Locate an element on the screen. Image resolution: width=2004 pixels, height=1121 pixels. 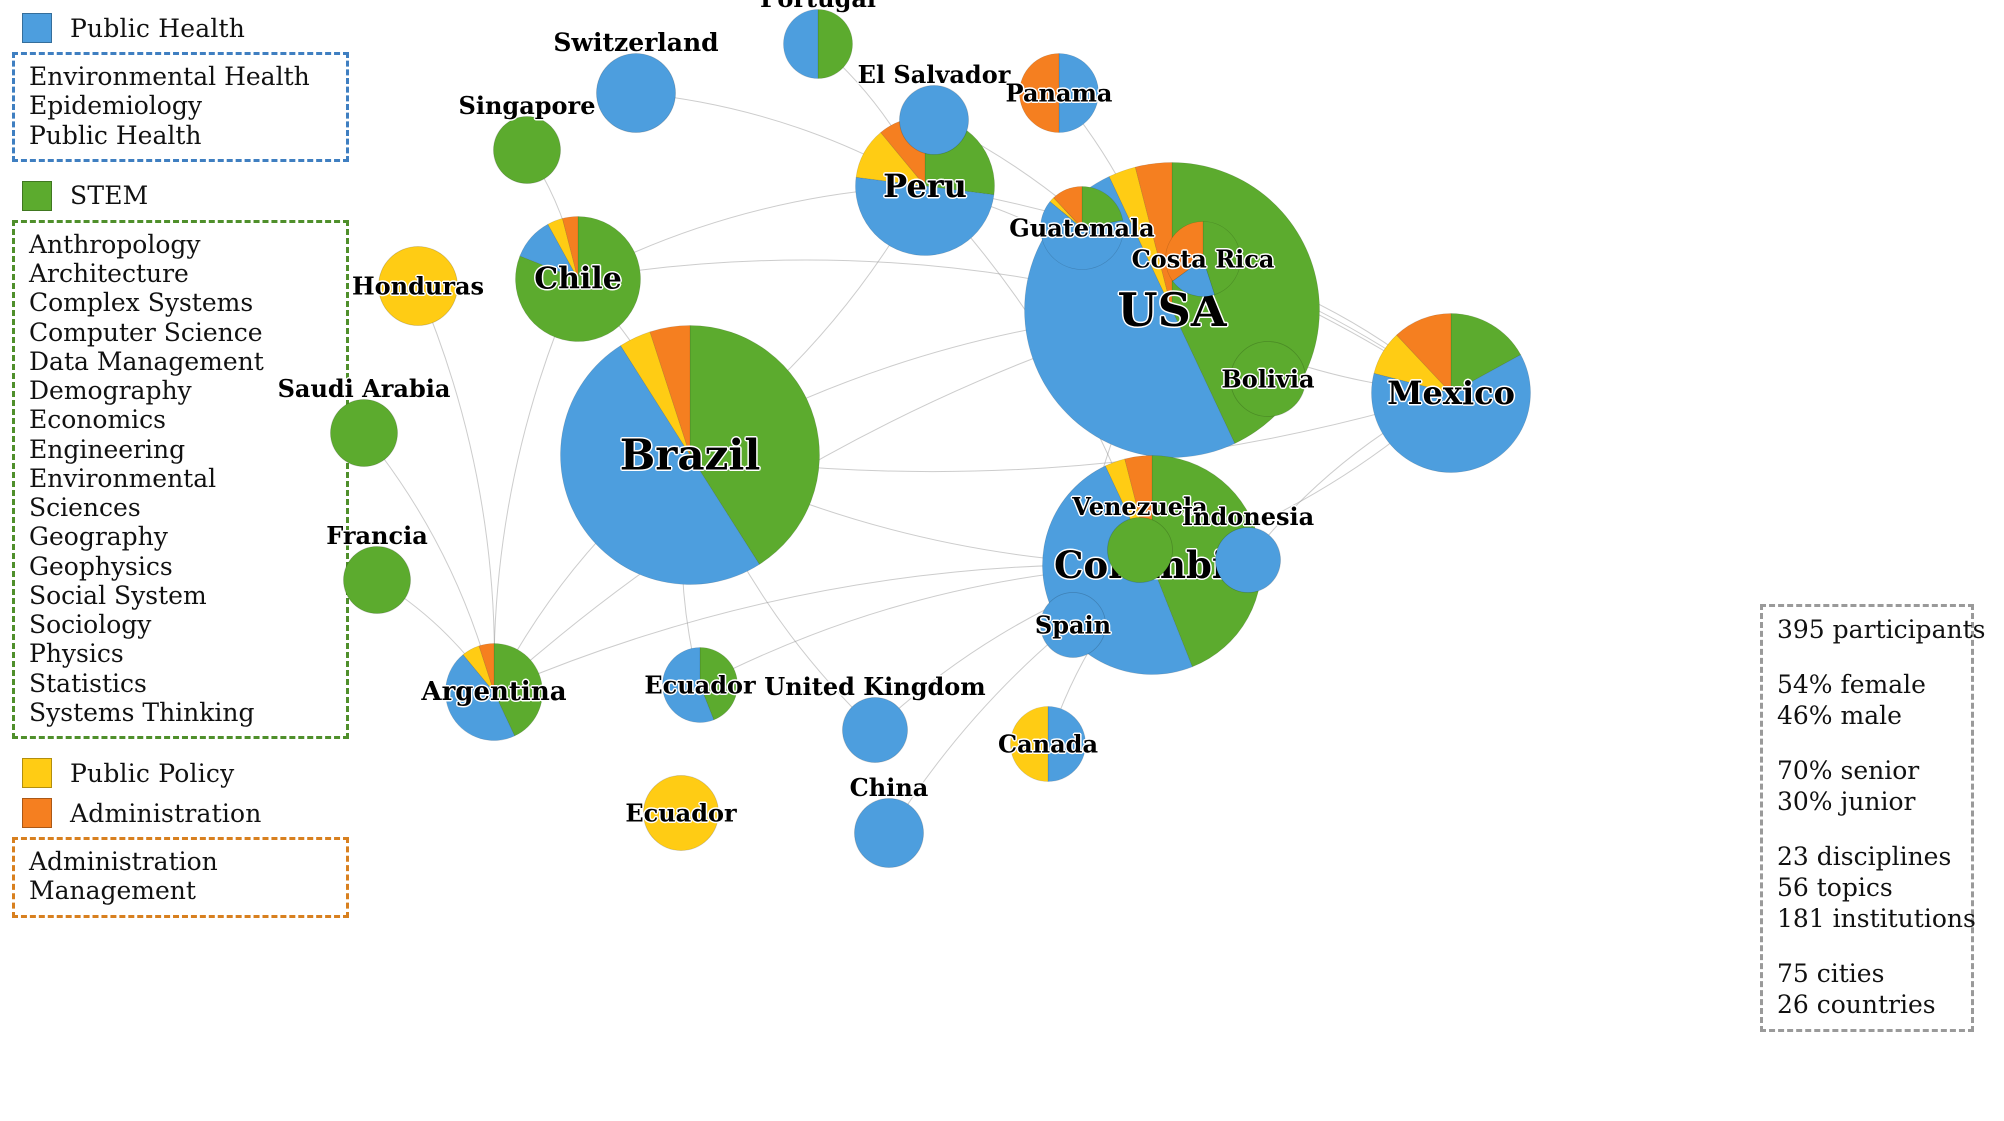
country-node: China is located at coordinates (889, 820).